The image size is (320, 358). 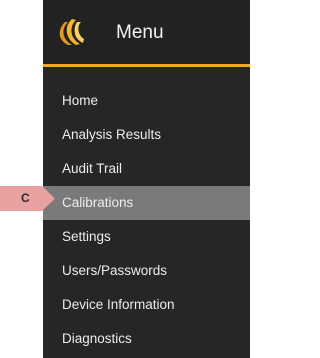 I want to click on menu-item-calibrations: Calibrations, so click(x=146, y=203).